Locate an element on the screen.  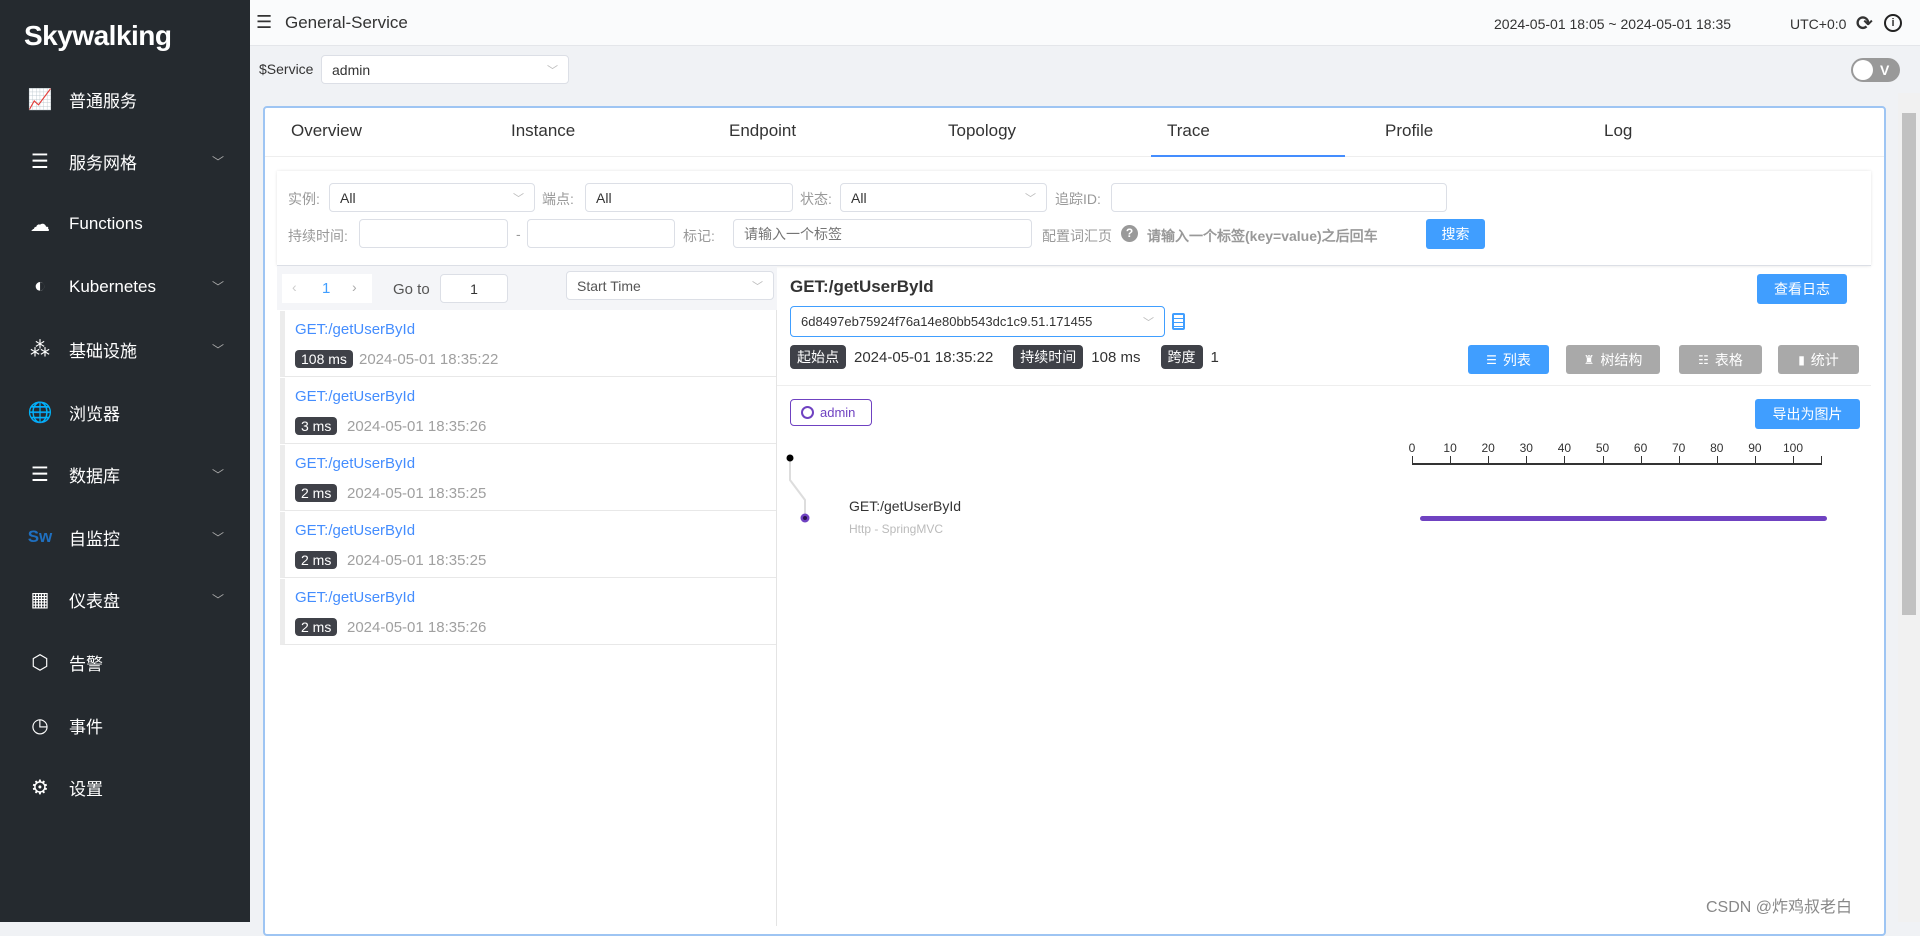
span-name: GET:/getUserById is located at coordinates (905, 506).